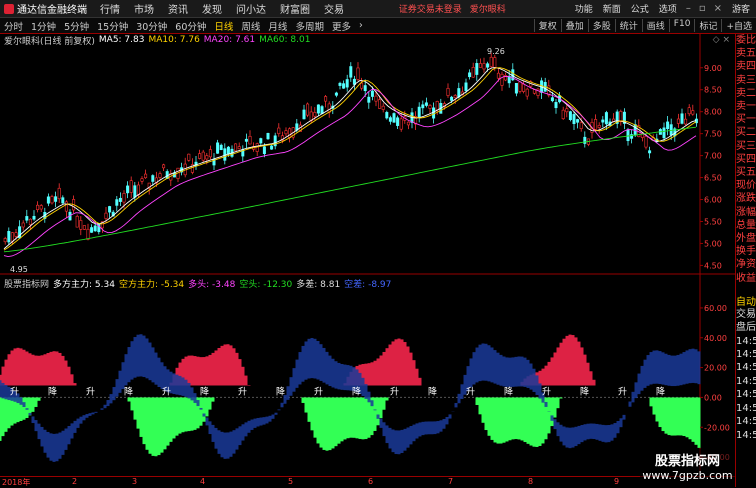 This screenshot has width=756, height=488. What do you see at coordinates (229, 40) in the screenshot?
I see `ma20-label: MA20: 7.61` at bounding box center [229, 40].